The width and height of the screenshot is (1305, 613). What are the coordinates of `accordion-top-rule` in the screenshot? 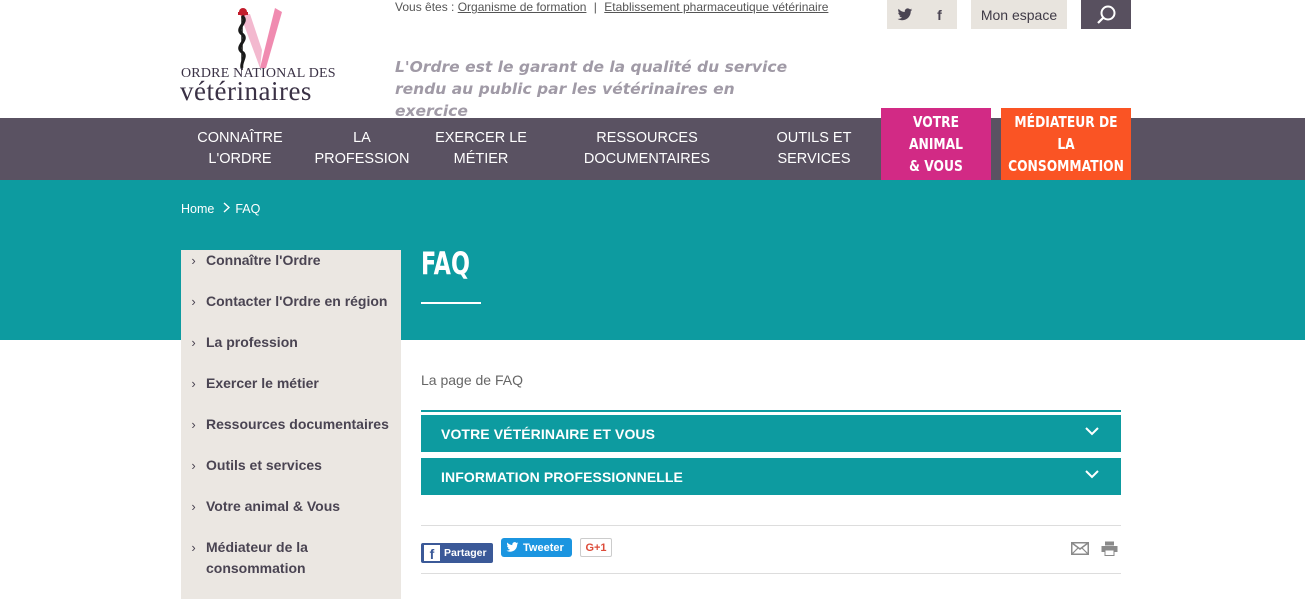 It's located at (771, 411).